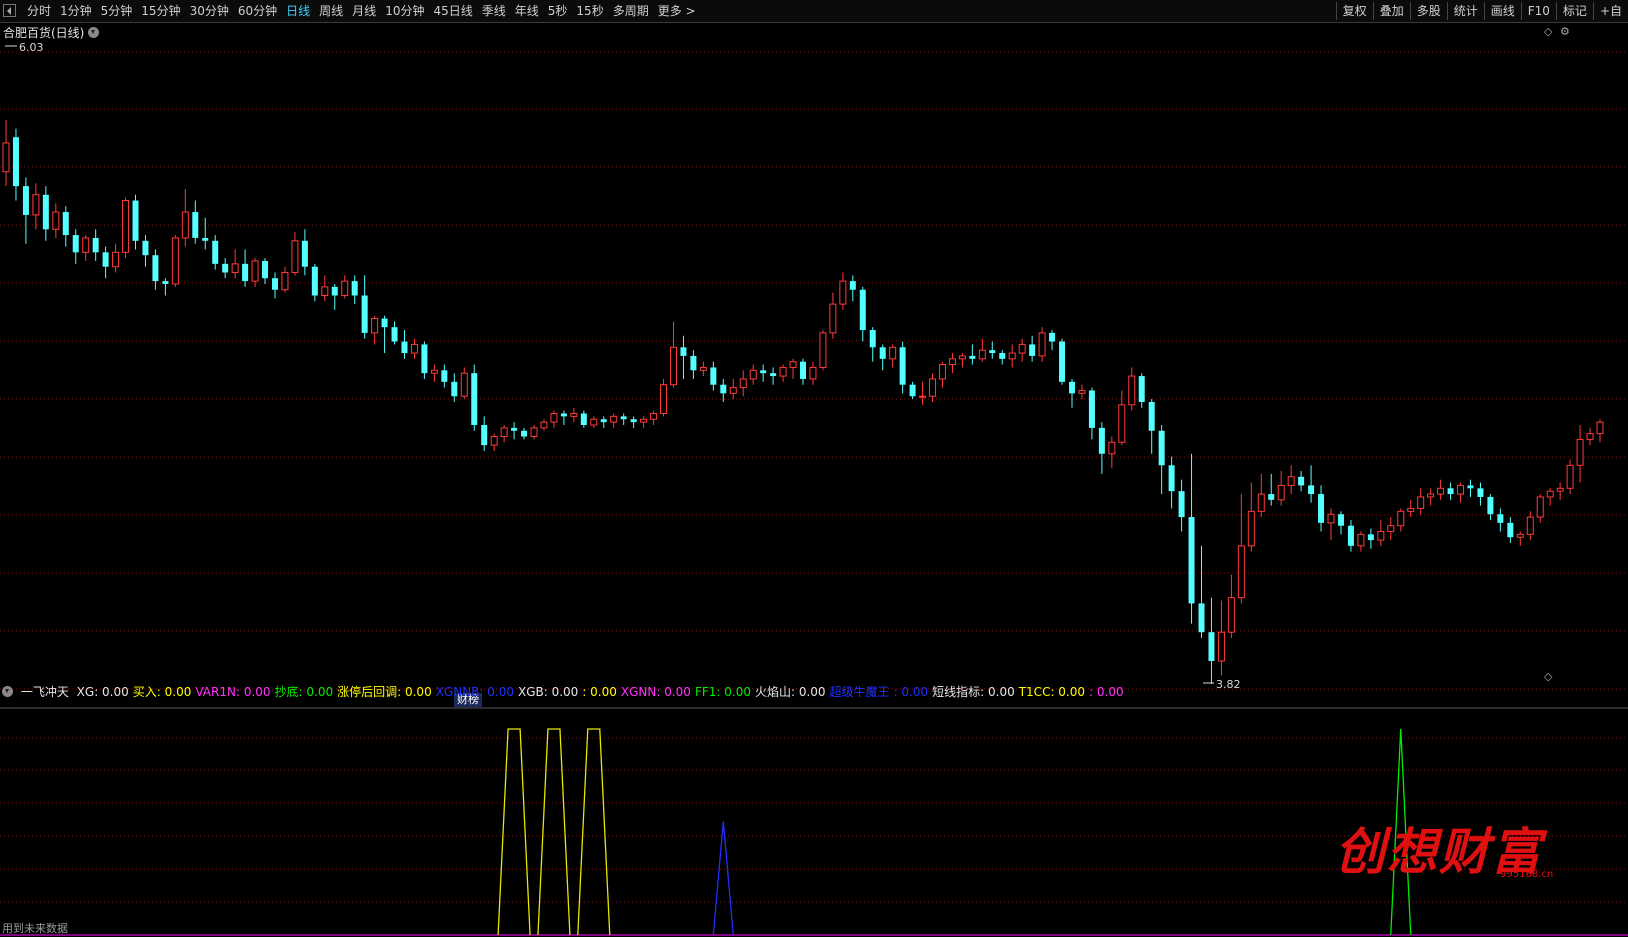 The height and width of the screenshot is (937, 1628). Describe the element at coordinates (45, 692) in the screenshot. I see `indicator-name: 一飞冲天` at that location.